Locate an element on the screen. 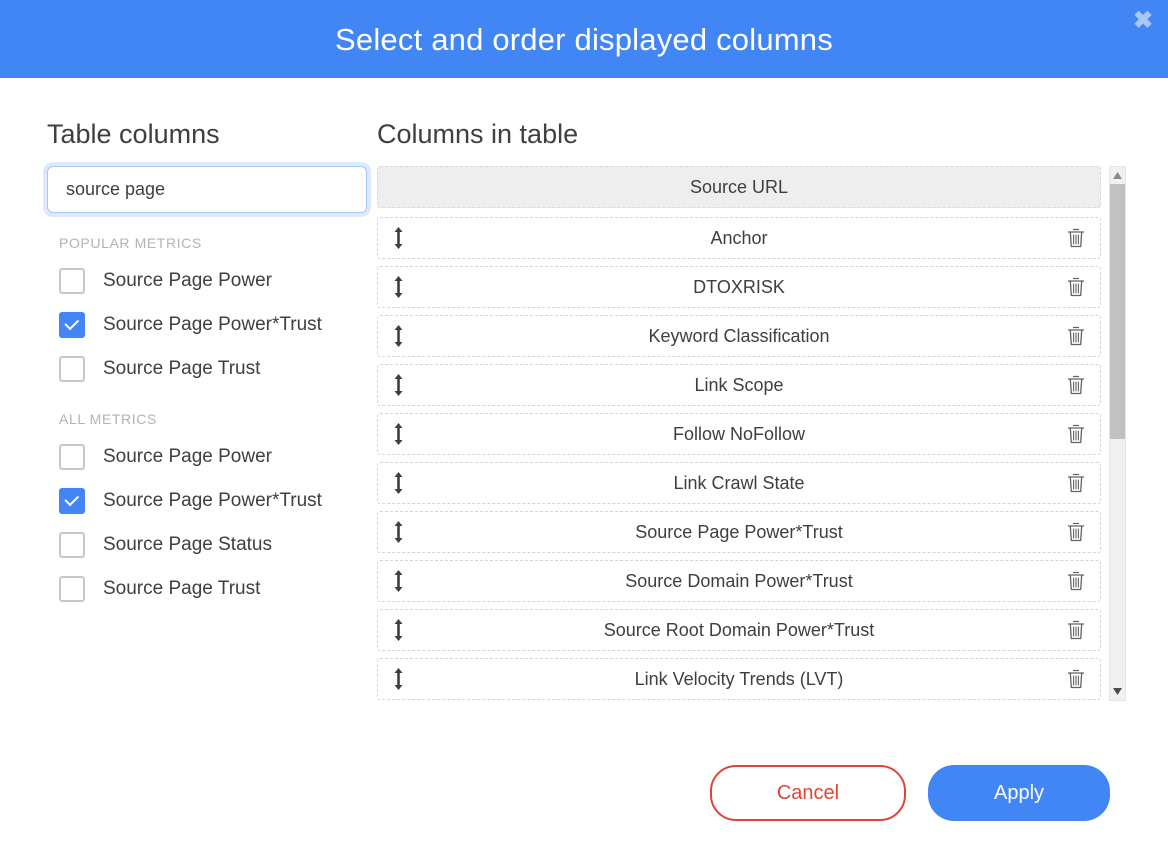 The image size is (1168, 848). table-row: Link Velocity Trends (LVT) is located at coordinates (739, 679).